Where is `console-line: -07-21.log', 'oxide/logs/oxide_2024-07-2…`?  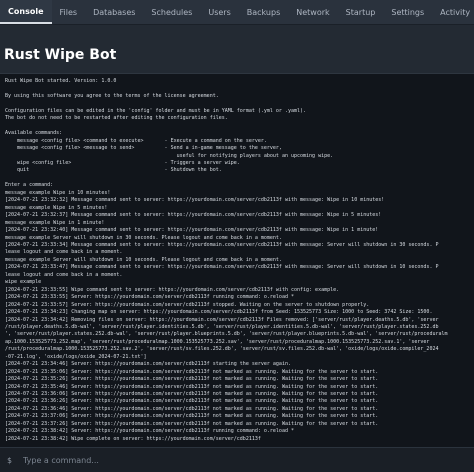 console-line: -07-21.log', 'oxide/logs/oxide_2024-07-2… is located at coordinates (76, 356).